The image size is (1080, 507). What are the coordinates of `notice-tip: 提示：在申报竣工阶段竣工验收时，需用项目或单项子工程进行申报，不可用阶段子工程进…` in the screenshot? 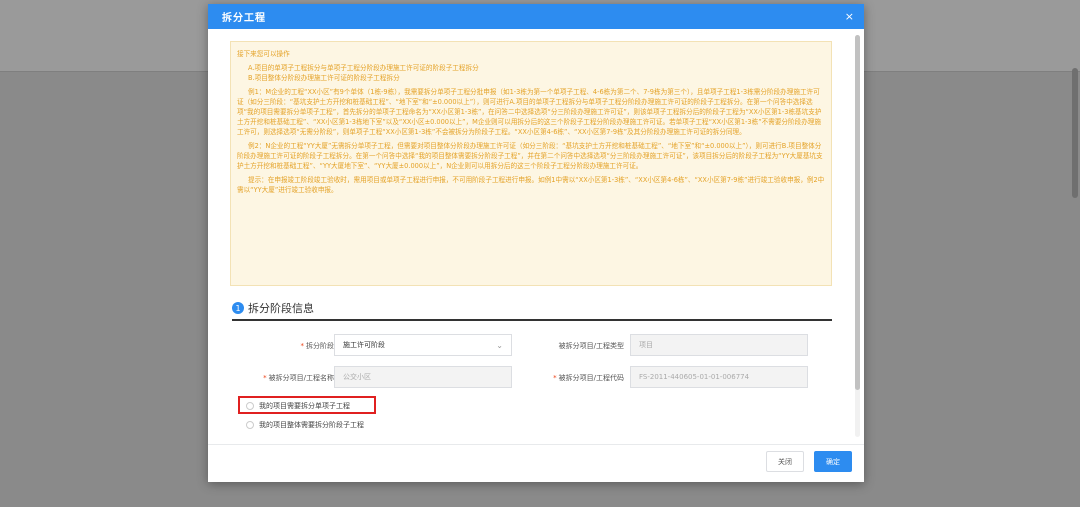 It's located at (531, 185).